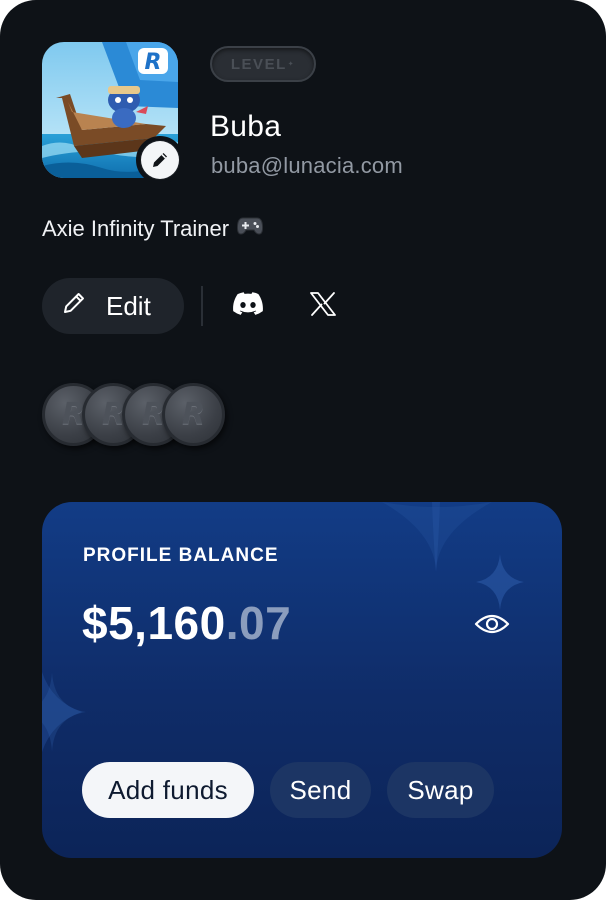 The width and height of the screenshot is (606, 900). What do you see at coordinates (291, 64) in the screenshot?
I see `level-badge-sparkle: ✦` at bounding box center [291, 64].